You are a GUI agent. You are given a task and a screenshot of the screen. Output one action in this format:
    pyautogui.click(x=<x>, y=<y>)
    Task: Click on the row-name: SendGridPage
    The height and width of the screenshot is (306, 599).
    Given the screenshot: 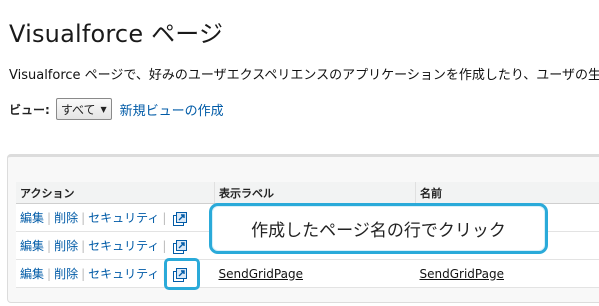 What is the action you would take?
    pyautogui.click(x=507, y=273)
    